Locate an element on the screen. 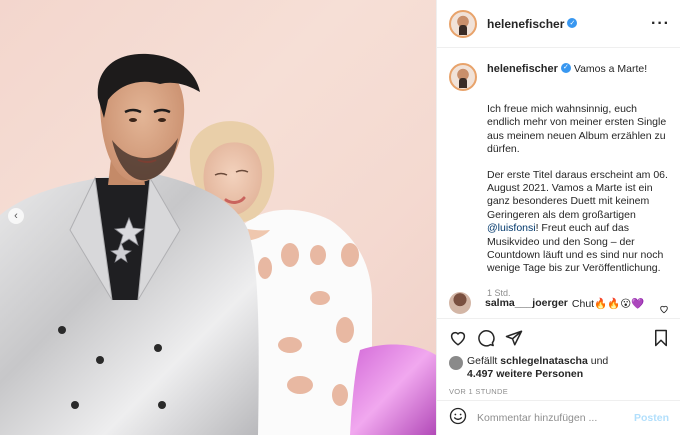 The width and height of the screenshot is (680, 435). comment-row: salma___joerger Chut🔥🔥😮💜 is located at coordinates (559, 303).